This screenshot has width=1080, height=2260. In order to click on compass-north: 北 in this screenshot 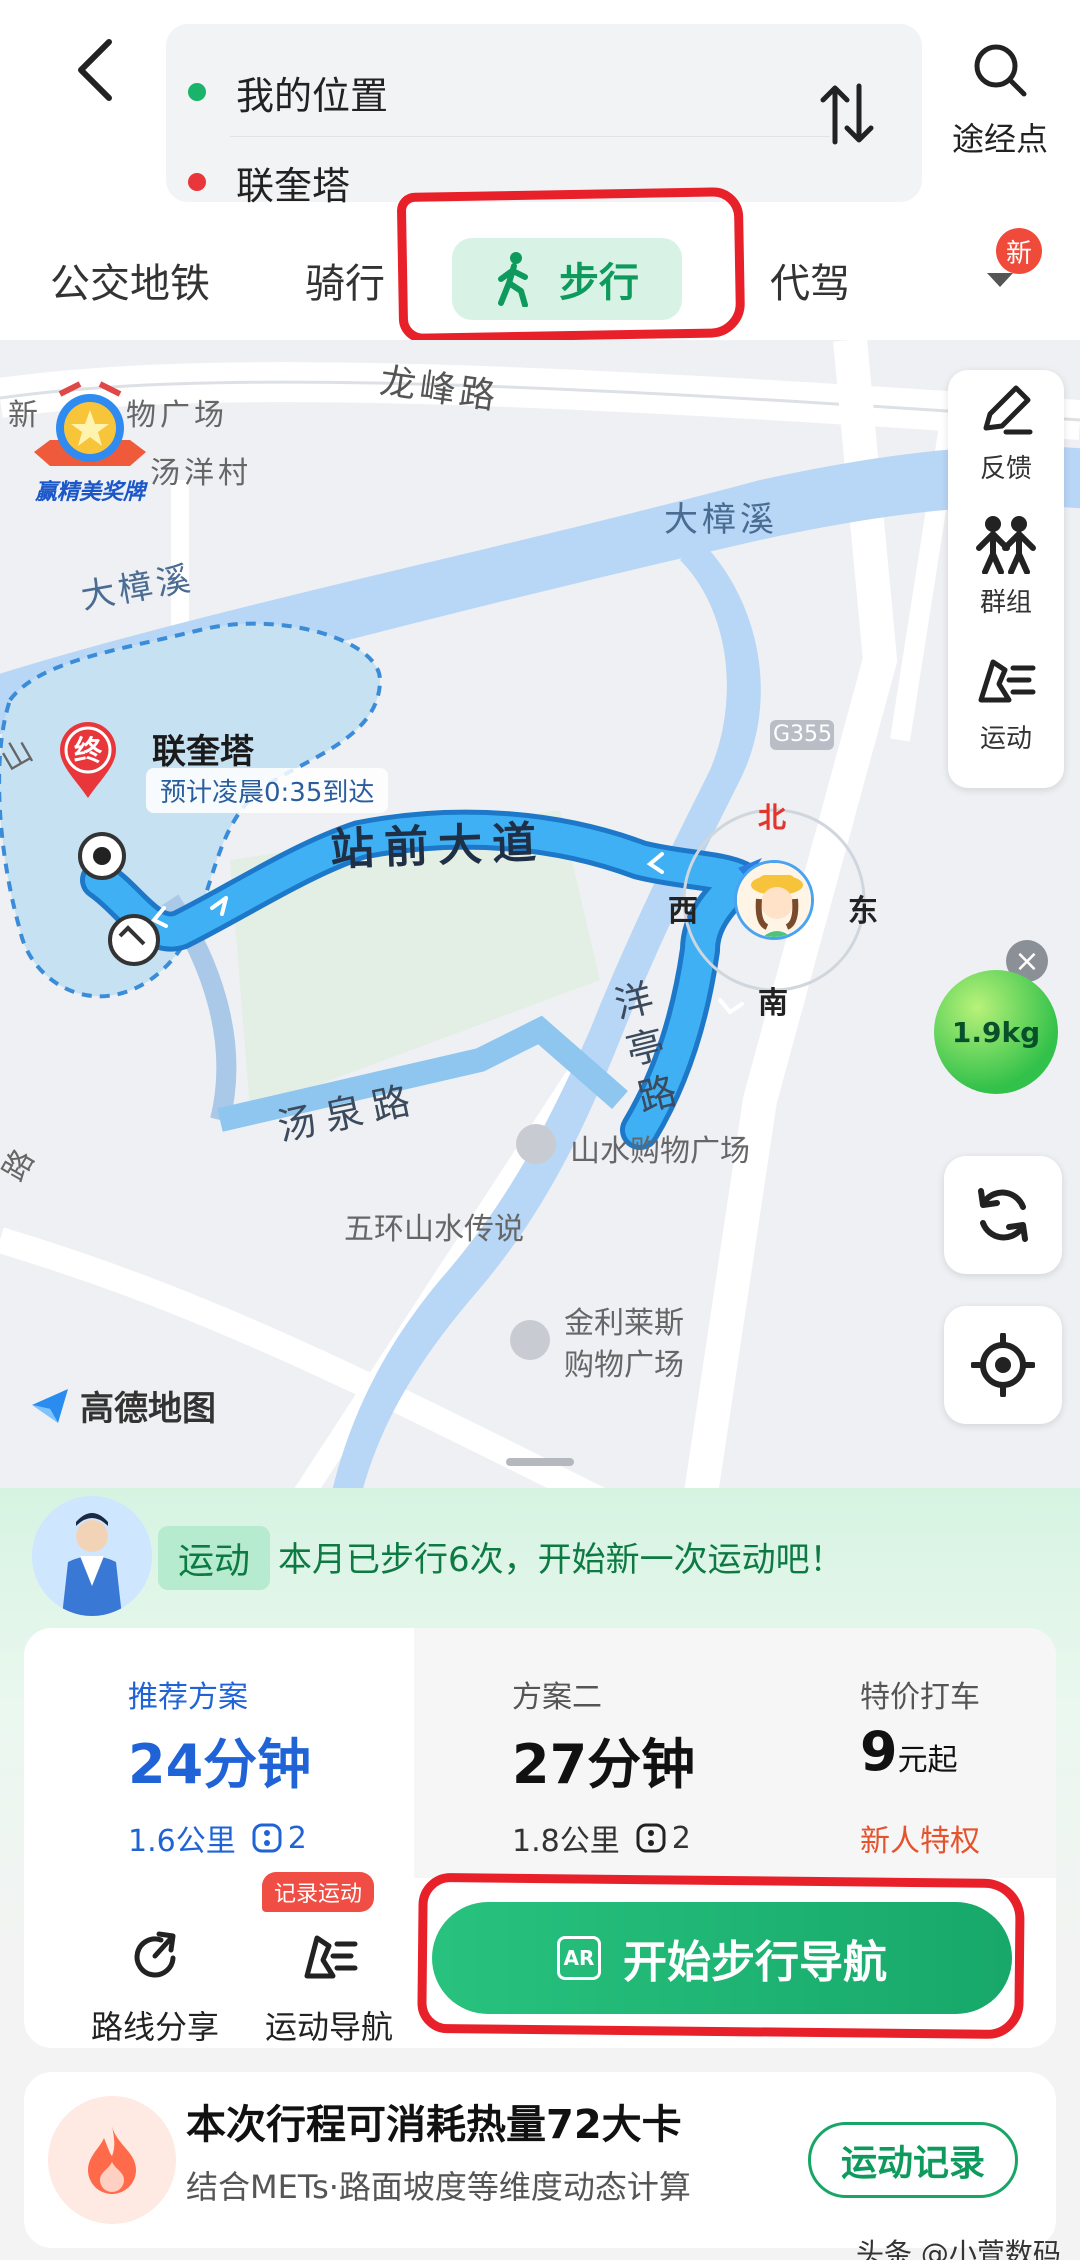, I will do `click(772, 817)`.